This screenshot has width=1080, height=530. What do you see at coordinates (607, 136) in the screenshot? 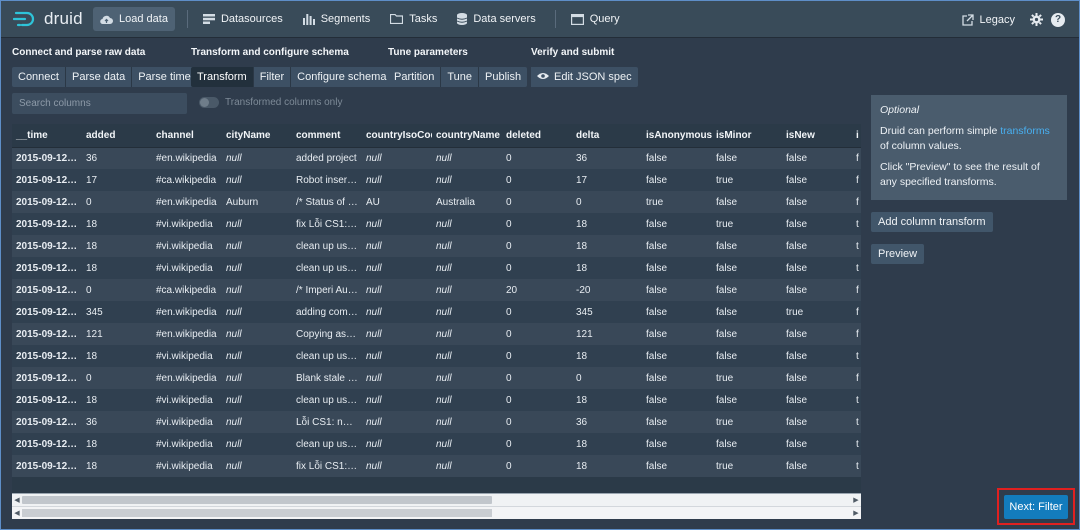
I see `column-header: delta` at bounding box center [607, 136].